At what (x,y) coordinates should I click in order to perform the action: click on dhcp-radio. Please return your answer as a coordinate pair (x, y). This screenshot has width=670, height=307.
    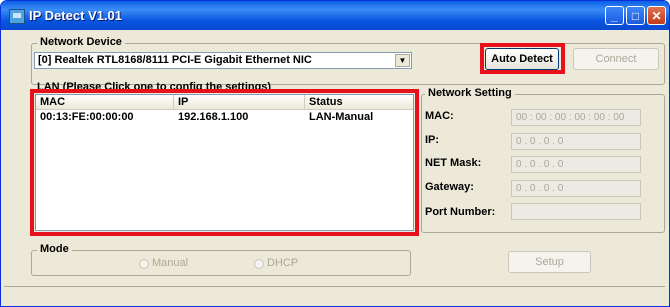
    Looking at the image, I should click on (259, 264).